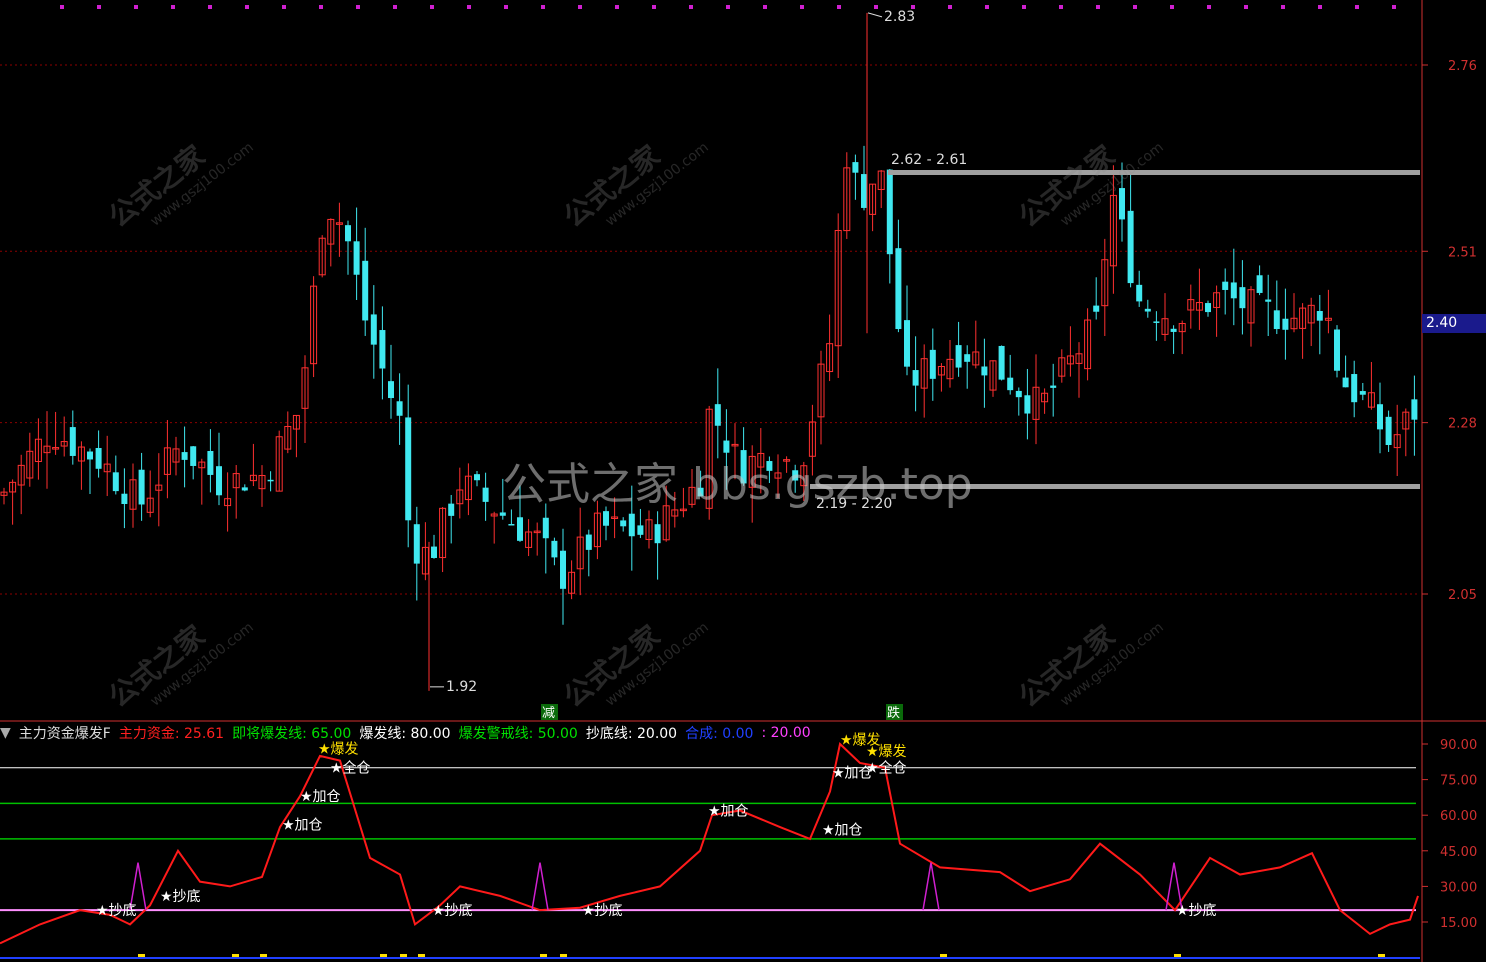  I want to click on hecheng-spike, so click(931, 886).